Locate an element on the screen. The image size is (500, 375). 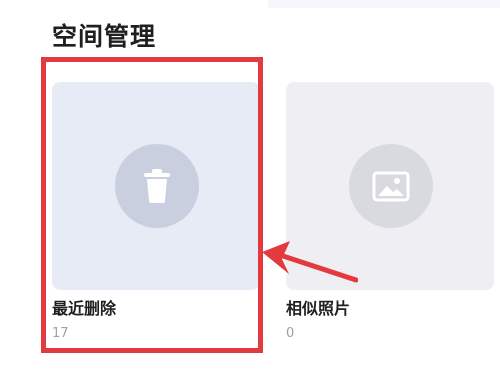
image-icon is located at coordinates (391, 186).